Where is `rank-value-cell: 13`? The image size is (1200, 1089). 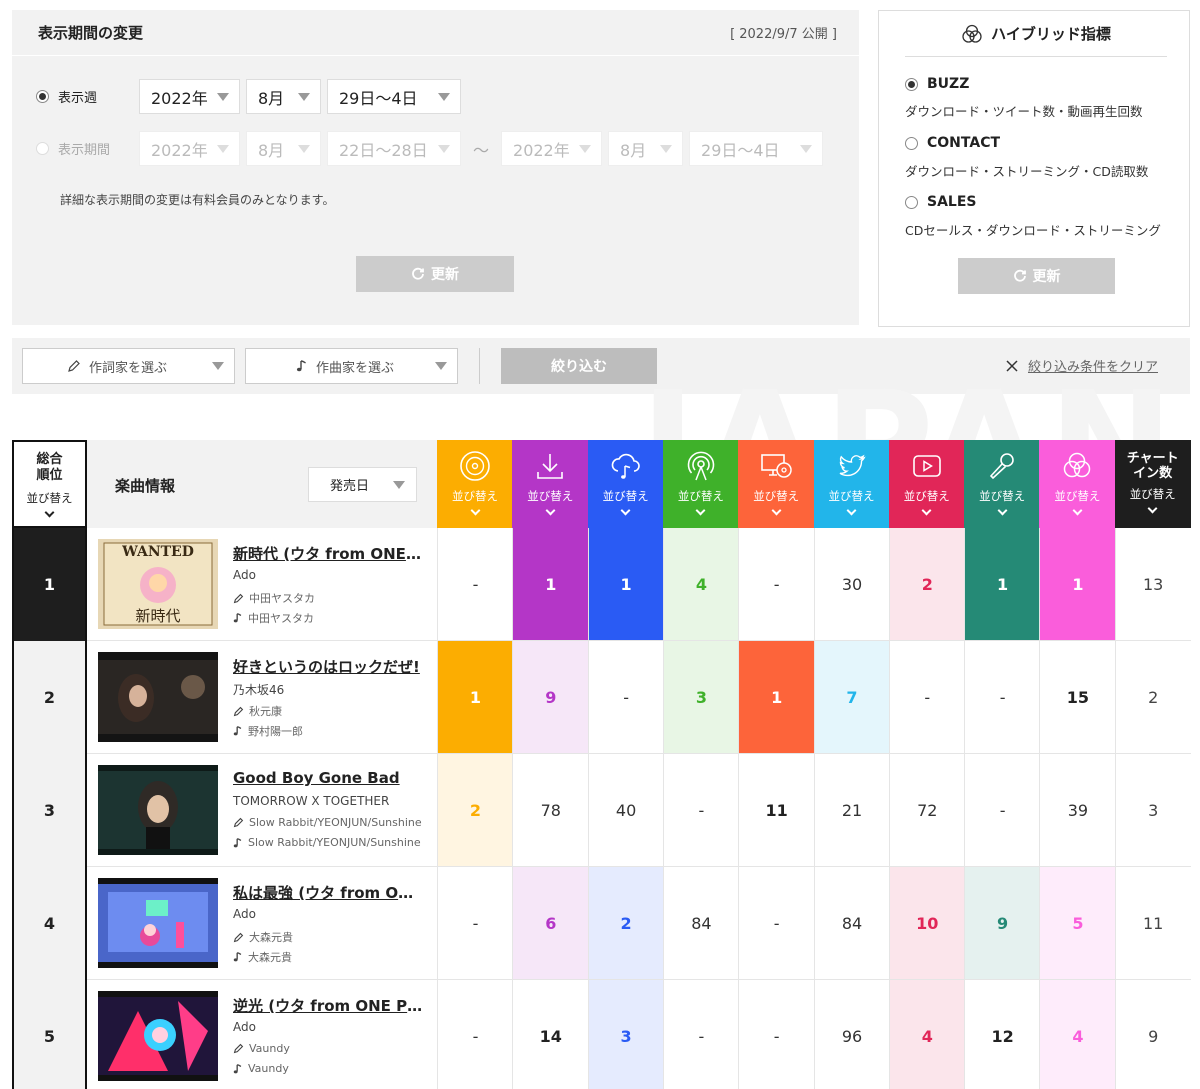
rank-value-cell: 13 is located at coordinates (1152, 584).